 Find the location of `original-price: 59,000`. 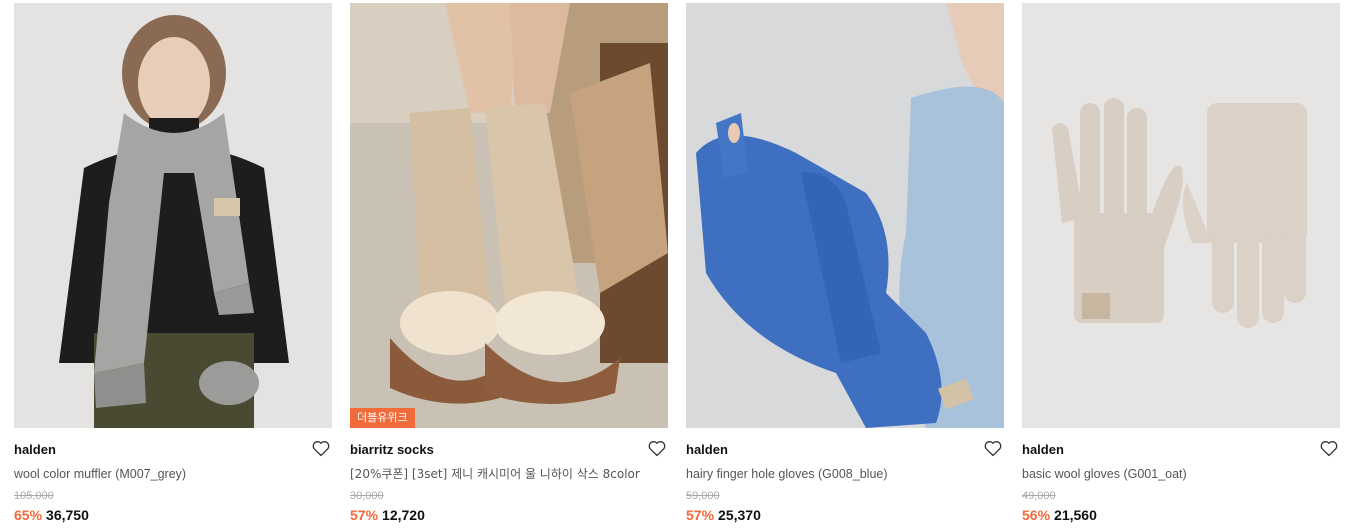

original-price: 59,000 is located at coordinates (703, 496).